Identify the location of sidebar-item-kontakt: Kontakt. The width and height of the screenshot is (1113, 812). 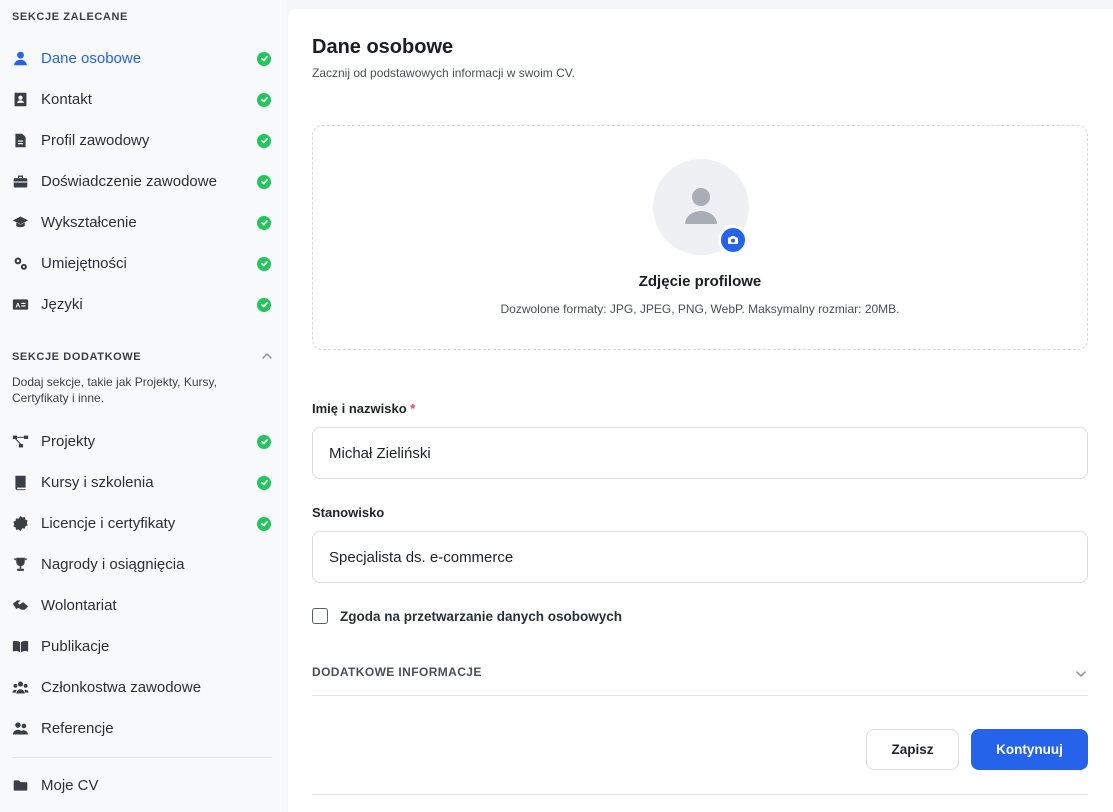
(143, 99).